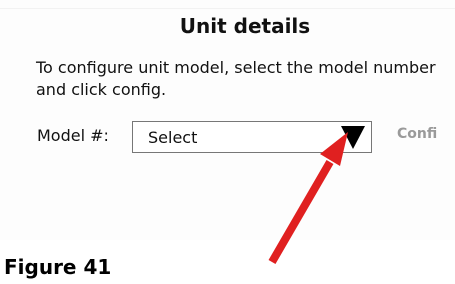 The image size is (455, 284). I want to click on config-button: Confi, so click(417, 134).